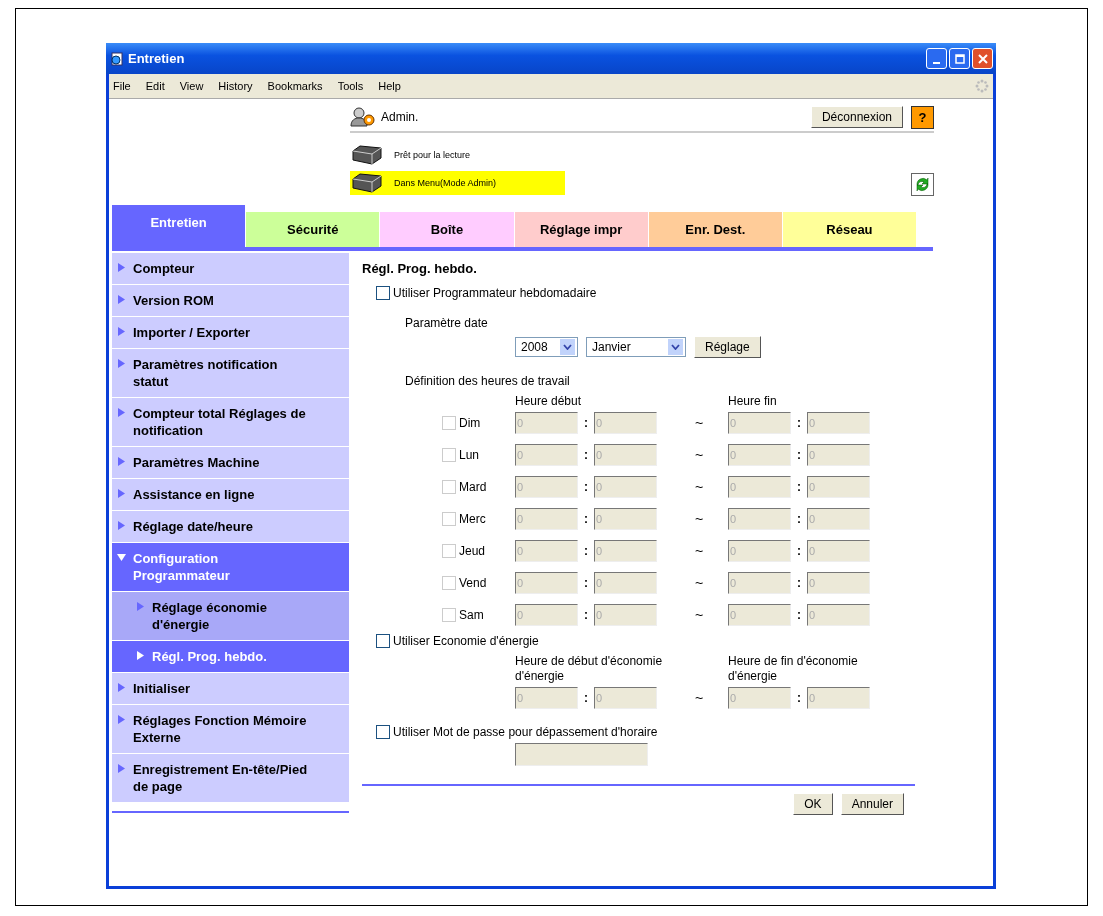 The width and height of the screenshot is (1103, 916). I want to click on logout-button: Déconnexion, so click(856, 117).